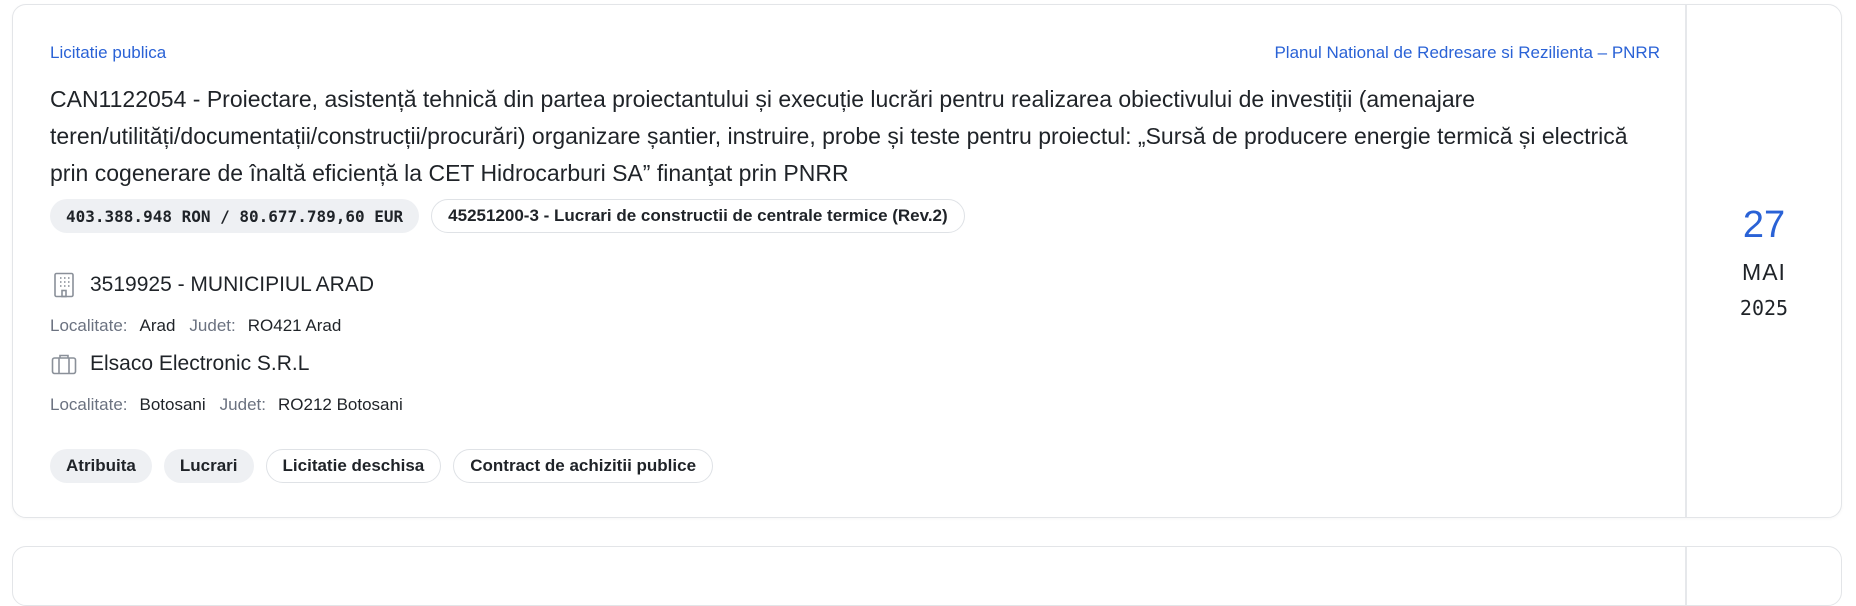 This screenshot has height=606, width=1856. What do you see at coordinates (200, 363) in the screenshot?
I see `supplier-name: Elsaco Electronic S.R.L` at bounding box center [200, 363].